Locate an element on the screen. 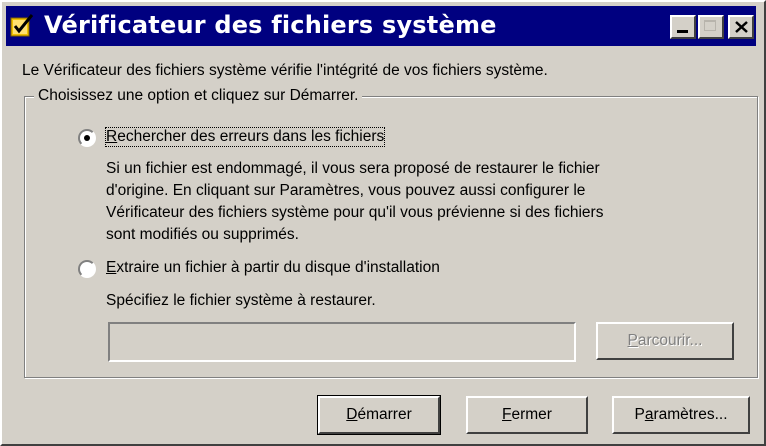 The height and width of the screenshot is (446, 766). option-extract-radio is located at coordinates (87, 269).